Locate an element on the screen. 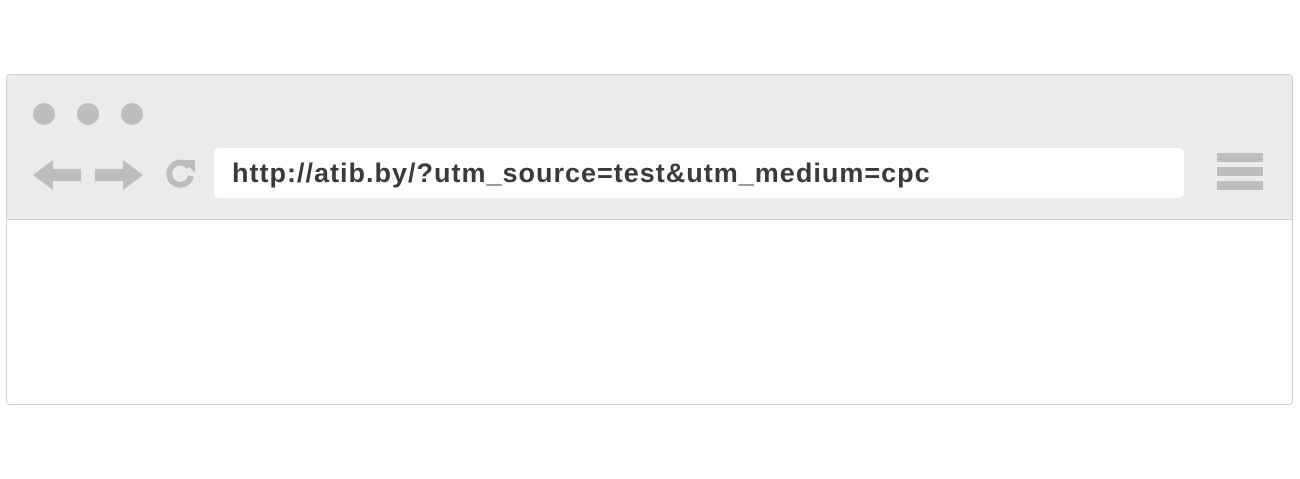 The height and width of the screenshot is (479, 1300). arrow-left-icon is located at coordinates (57, 175).